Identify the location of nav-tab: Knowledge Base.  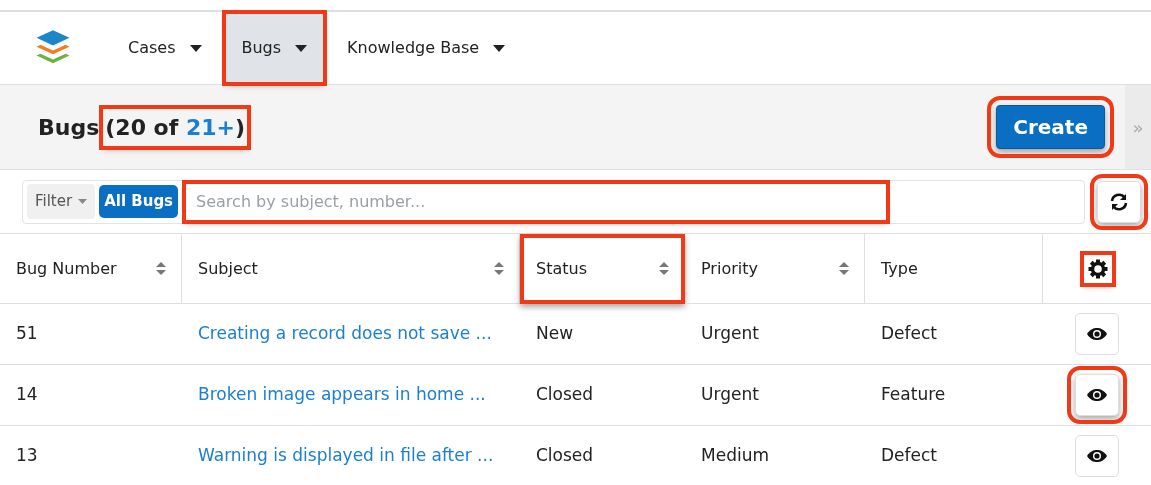
(426, 48).